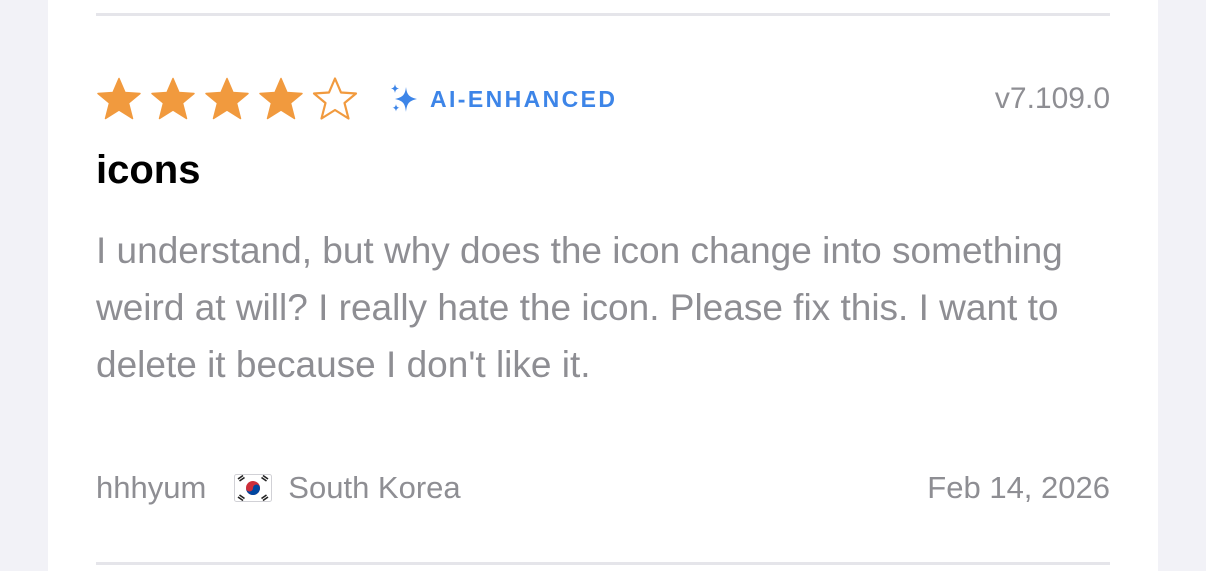 This screenshot has height=571, width=1206. I want to click on star-rating, so click(227, 99).